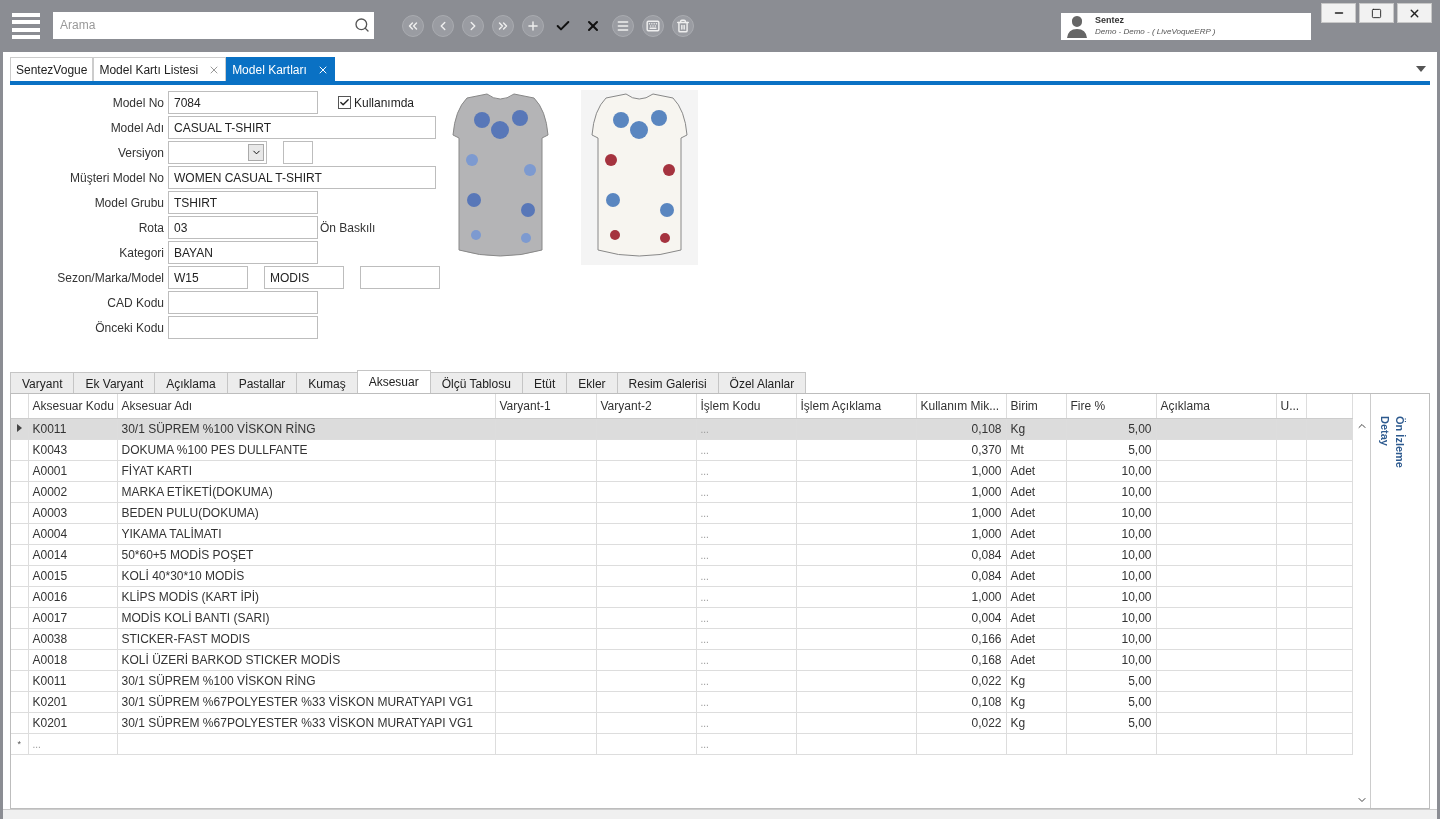 Image resolution: width=1440 pixels, height=819 pixels. Describe the element at coordinates (213, 25) in the screenshot. I see `search-field: Arama` at that location.